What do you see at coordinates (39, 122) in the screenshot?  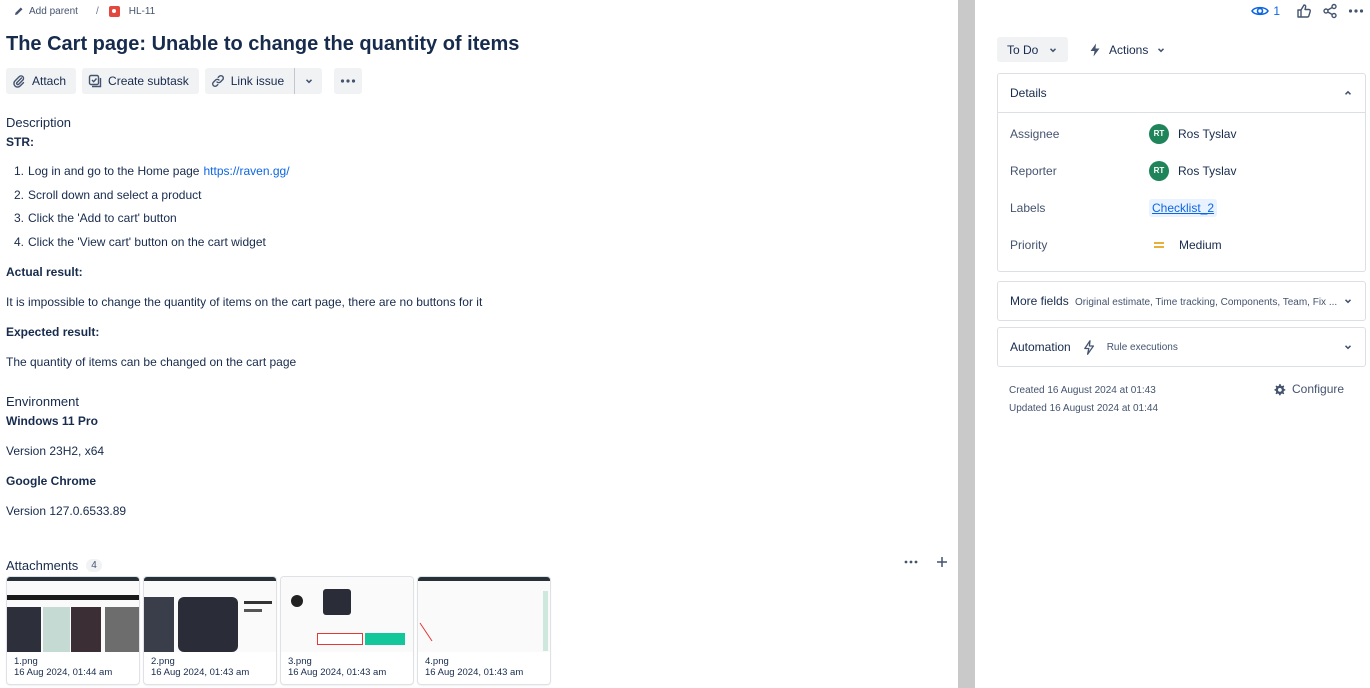 I see `description-heading: Description` at bounding box center [39, 122].